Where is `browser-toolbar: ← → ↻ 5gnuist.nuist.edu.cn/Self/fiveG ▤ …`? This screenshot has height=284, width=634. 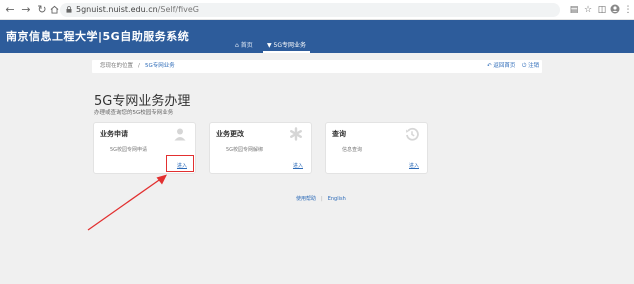
browser-toolbar: ← → ↻ 5gnuist.nuist.edu.cn/Self/fiveG ▤ … is located at coordinates (317, 10).